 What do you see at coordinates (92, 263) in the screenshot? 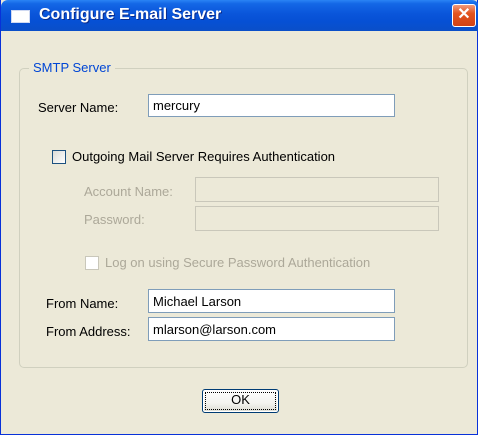
I see `spa-checkbox` at bounding box center [92, 263].